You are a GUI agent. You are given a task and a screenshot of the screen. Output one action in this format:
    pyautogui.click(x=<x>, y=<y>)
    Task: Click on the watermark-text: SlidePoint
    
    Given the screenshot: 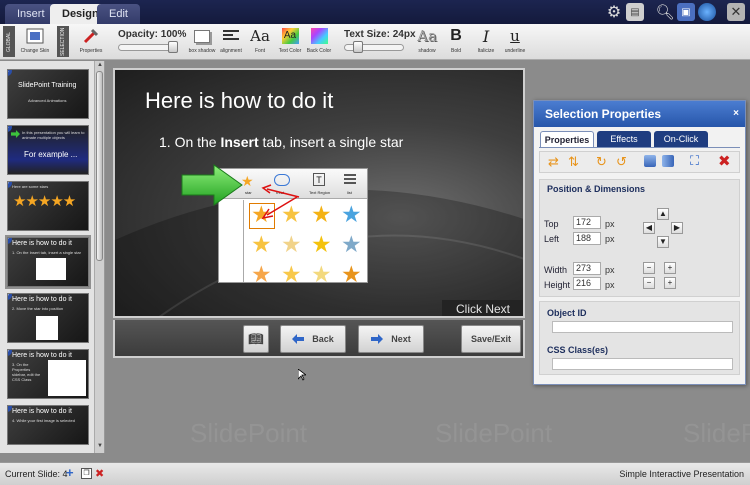 What is the action you would take?
    pyautogui.click(x=249, y=433)
    